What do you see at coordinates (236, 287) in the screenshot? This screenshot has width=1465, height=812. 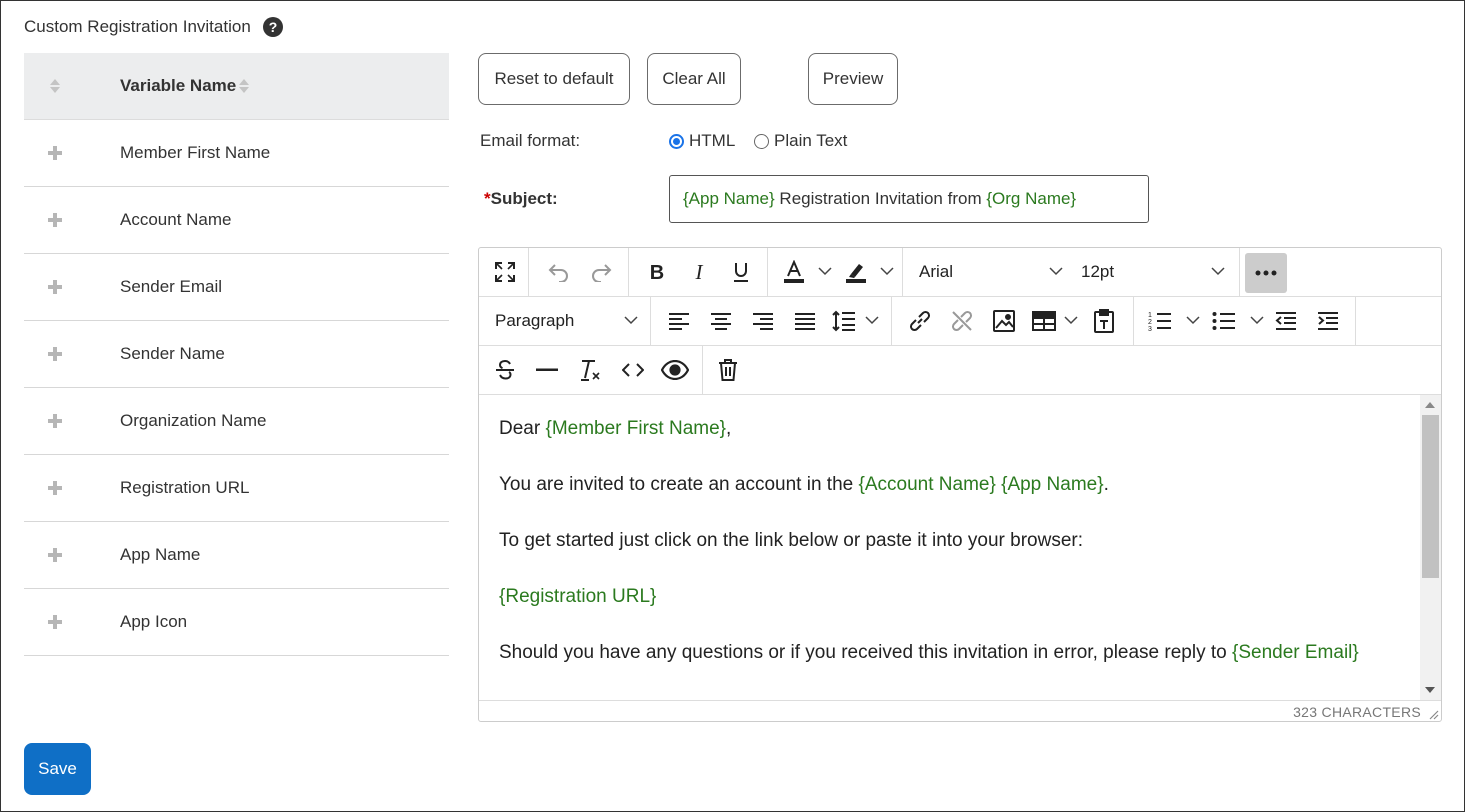 I see `table-row: Sender Email` at bounding box center [236, 287].